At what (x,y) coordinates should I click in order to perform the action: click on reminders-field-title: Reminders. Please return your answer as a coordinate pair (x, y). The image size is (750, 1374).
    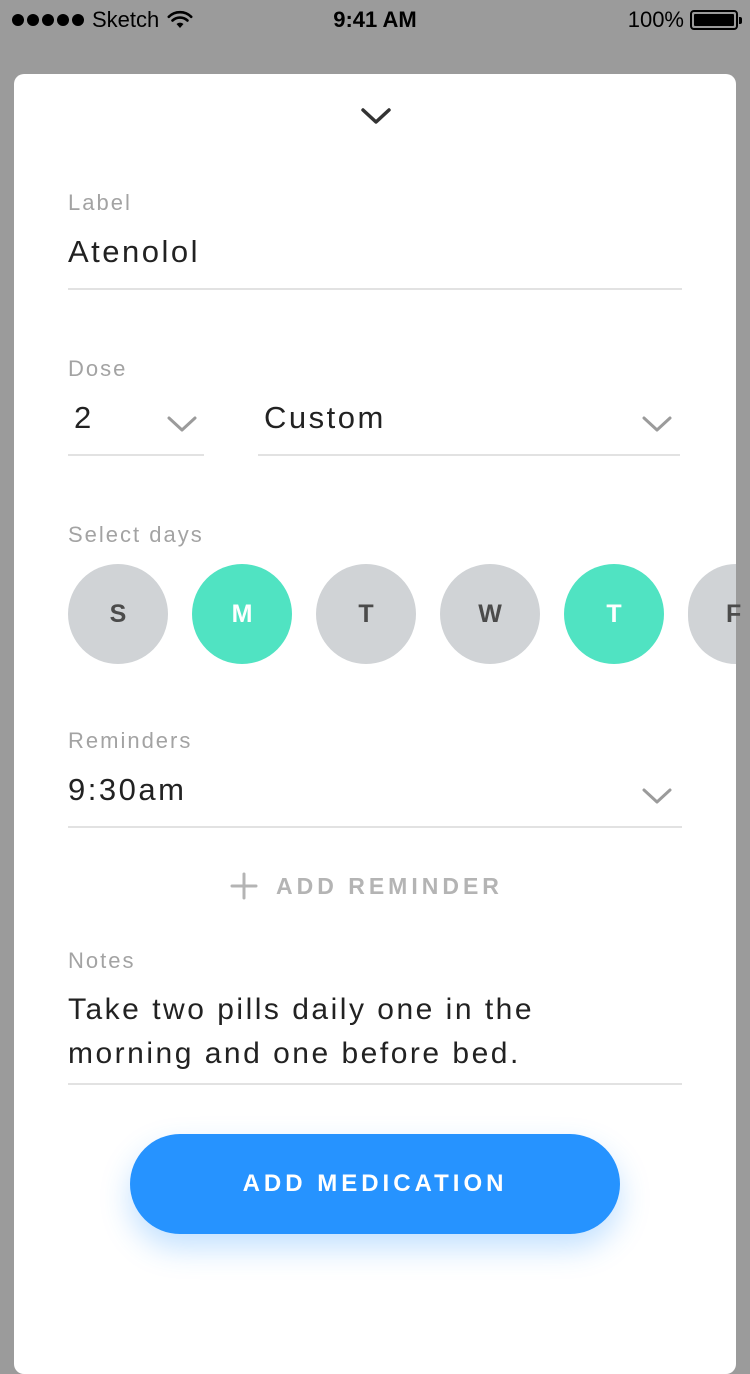
    Looking at the image, I should click on (130, 740).